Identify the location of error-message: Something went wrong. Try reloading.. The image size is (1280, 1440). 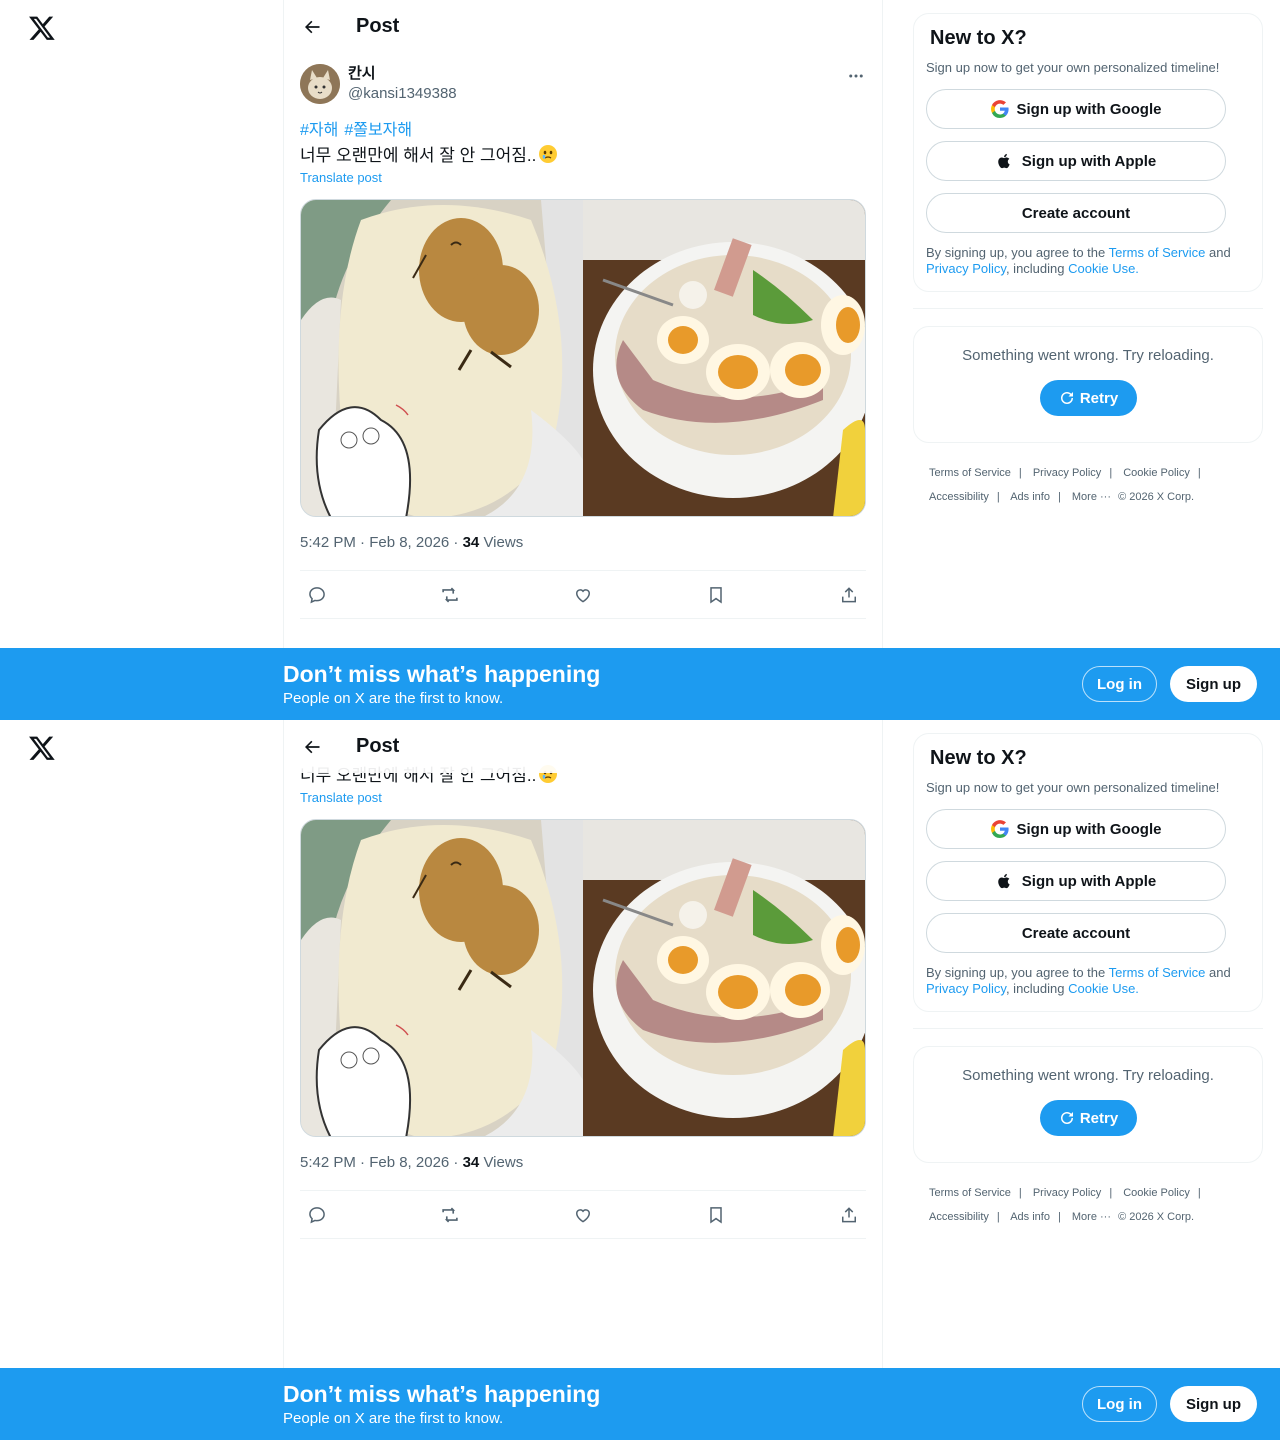
(1088, 355).